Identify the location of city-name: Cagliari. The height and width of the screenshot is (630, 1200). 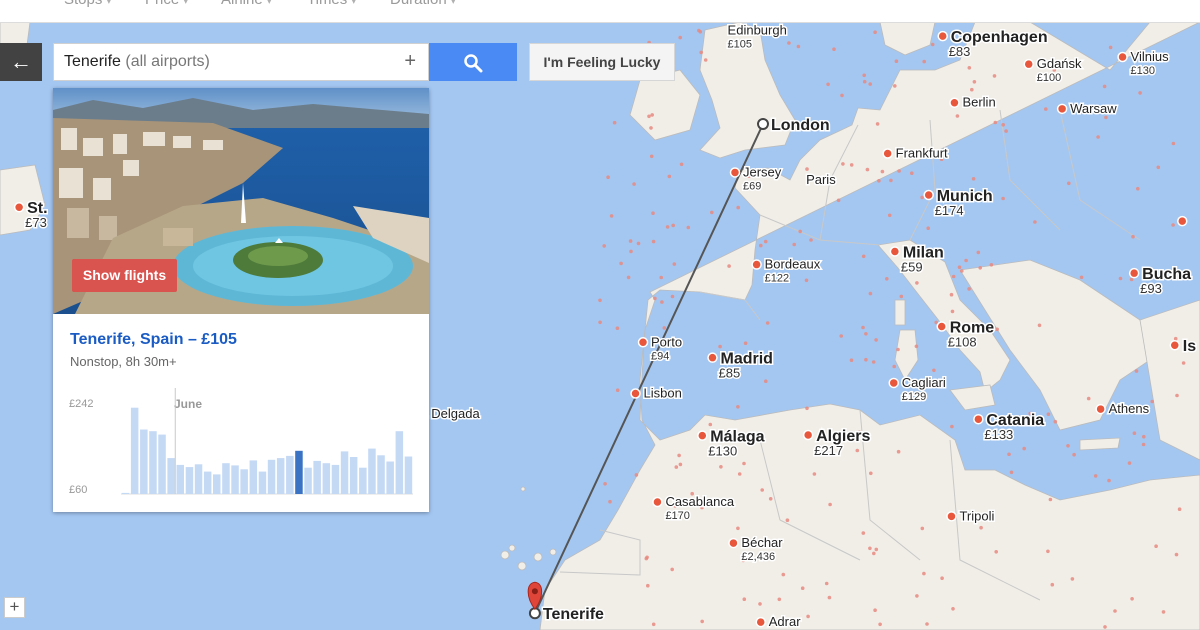
(924, 382).